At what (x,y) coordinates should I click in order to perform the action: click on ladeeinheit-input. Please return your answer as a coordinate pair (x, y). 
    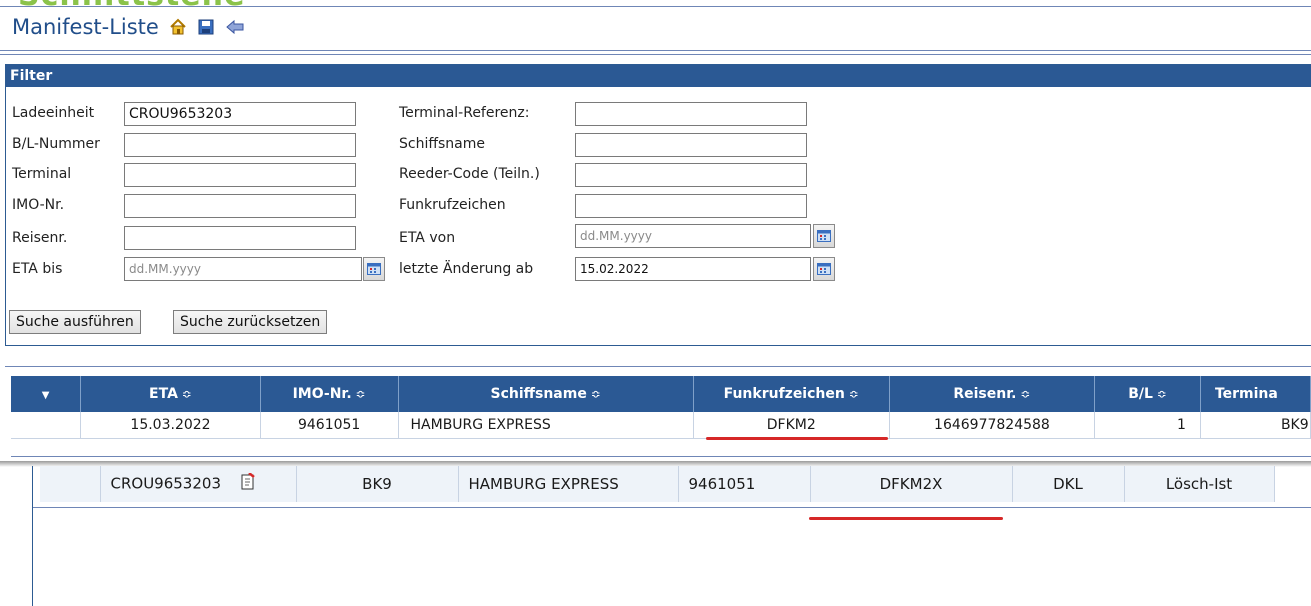
    Looking at the image, I should click on (240, 114).